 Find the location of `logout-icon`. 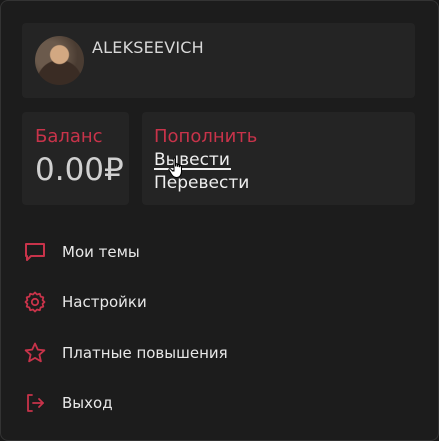

logout-icon is located at coordinates (35, 403).